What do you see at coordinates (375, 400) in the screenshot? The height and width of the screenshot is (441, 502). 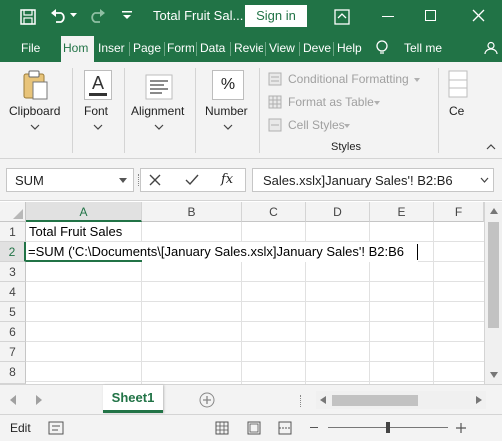 I see `horizontal-scroll-thumb` at bounding box center [375, 400].